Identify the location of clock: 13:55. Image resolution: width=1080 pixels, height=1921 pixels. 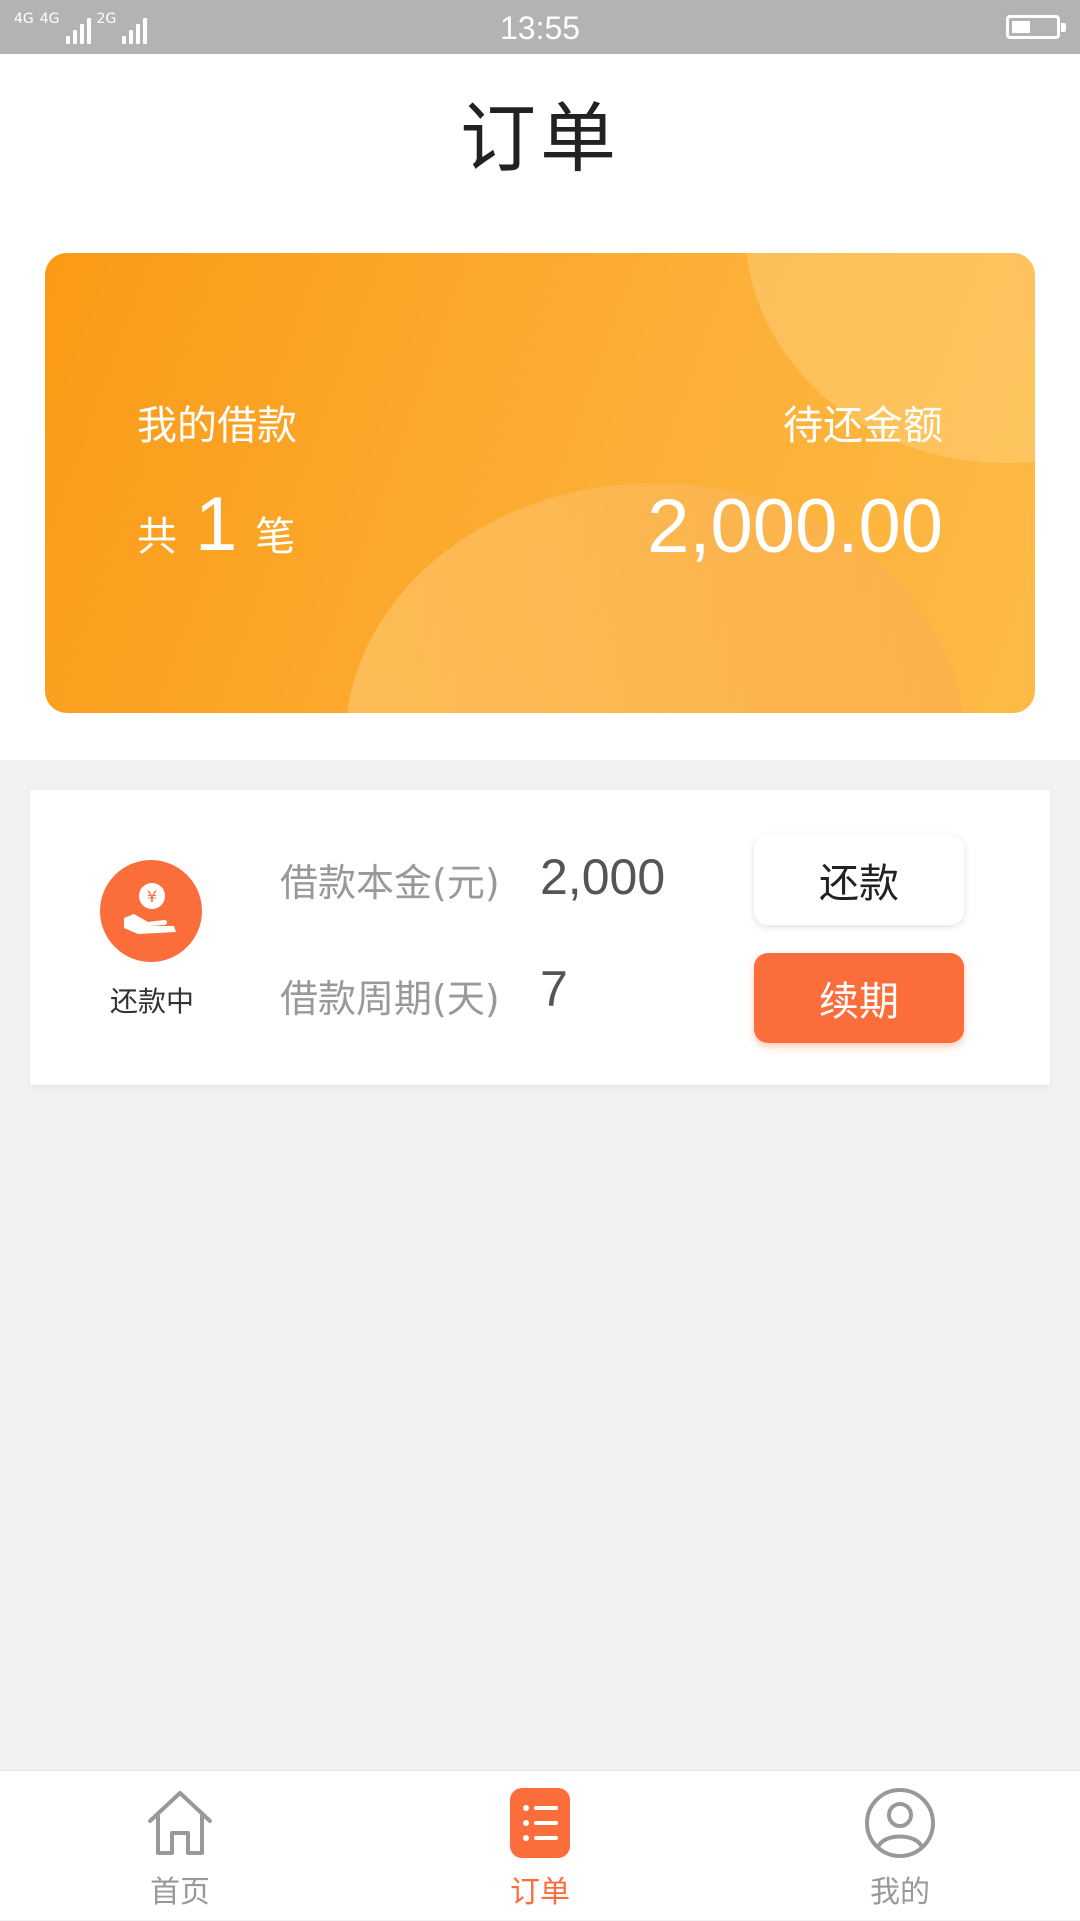
(540, 28).